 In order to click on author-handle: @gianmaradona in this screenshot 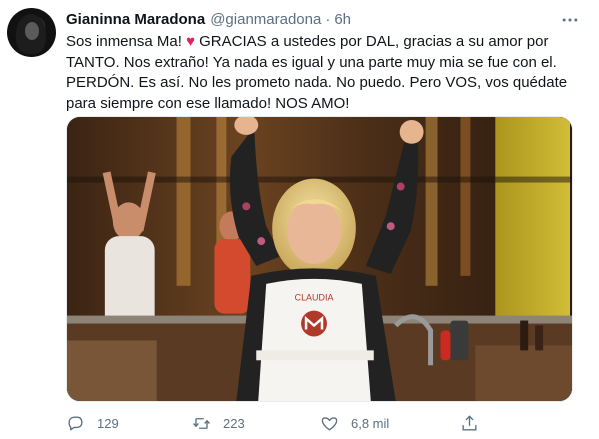, I will do `click(265, 19)`.